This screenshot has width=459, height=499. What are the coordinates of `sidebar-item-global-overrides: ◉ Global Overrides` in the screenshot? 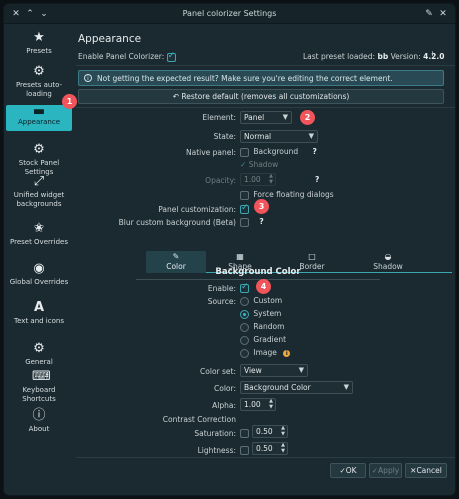 It's located at (39, 274).